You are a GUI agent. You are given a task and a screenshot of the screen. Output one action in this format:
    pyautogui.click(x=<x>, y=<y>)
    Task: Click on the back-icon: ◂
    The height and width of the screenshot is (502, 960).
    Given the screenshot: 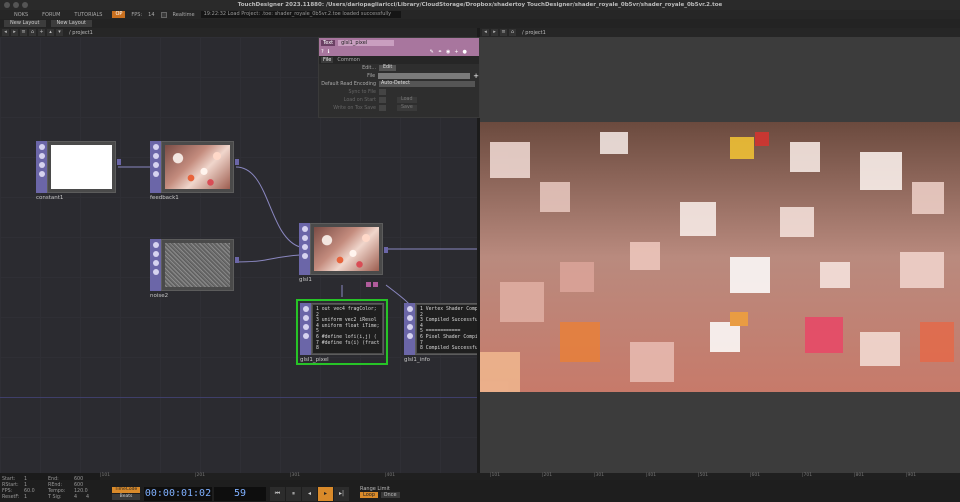 What is the action you would take?
    pyautogui.click(x=5, y=32)
    